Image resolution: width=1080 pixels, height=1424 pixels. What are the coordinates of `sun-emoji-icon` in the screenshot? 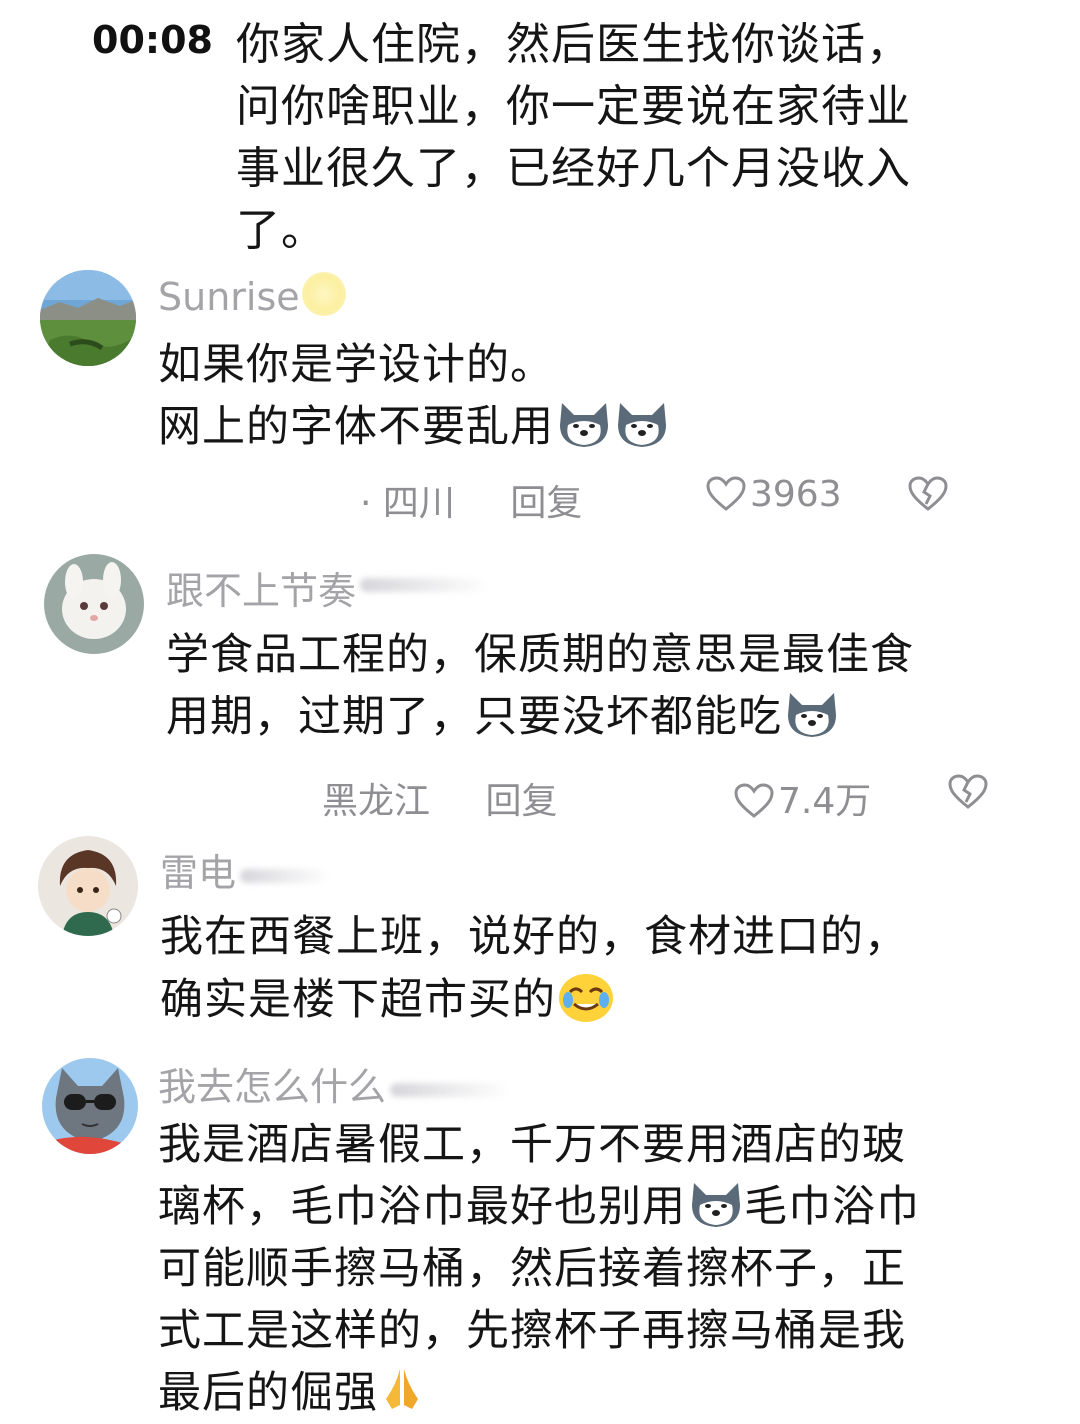 It's located at (323, 294).